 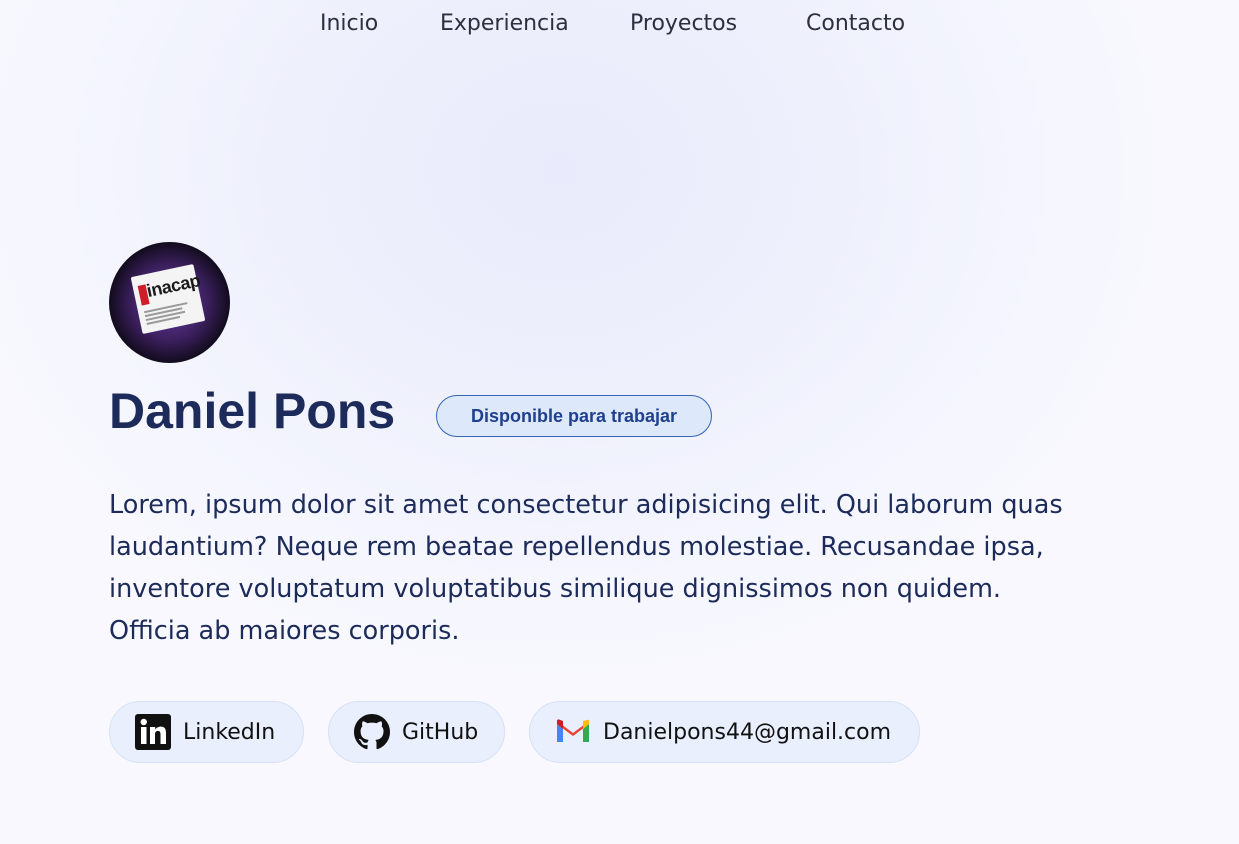 I want to click on linkedin-button: LinkedIn, so click(x=206, y=732).